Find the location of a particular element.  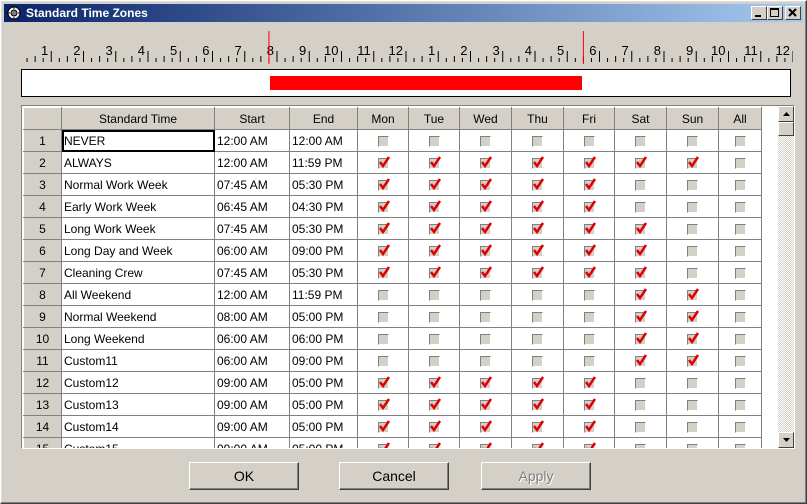

start-time-cell: 08:00 AM is located at coordinates (252, 316).